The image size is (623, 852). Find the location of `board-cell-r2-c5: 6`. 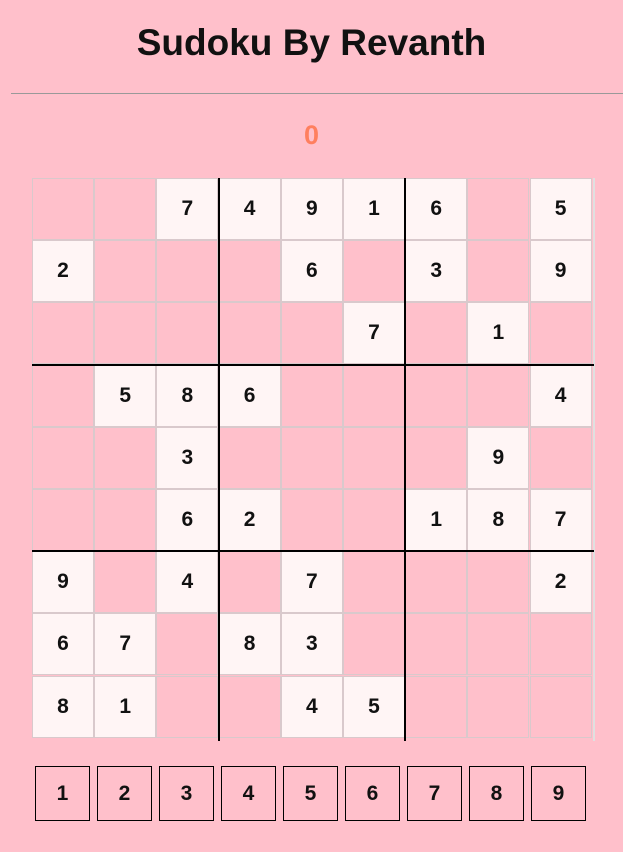

board-cell-r2-c5: 6 is located at coordinates (311, 271).